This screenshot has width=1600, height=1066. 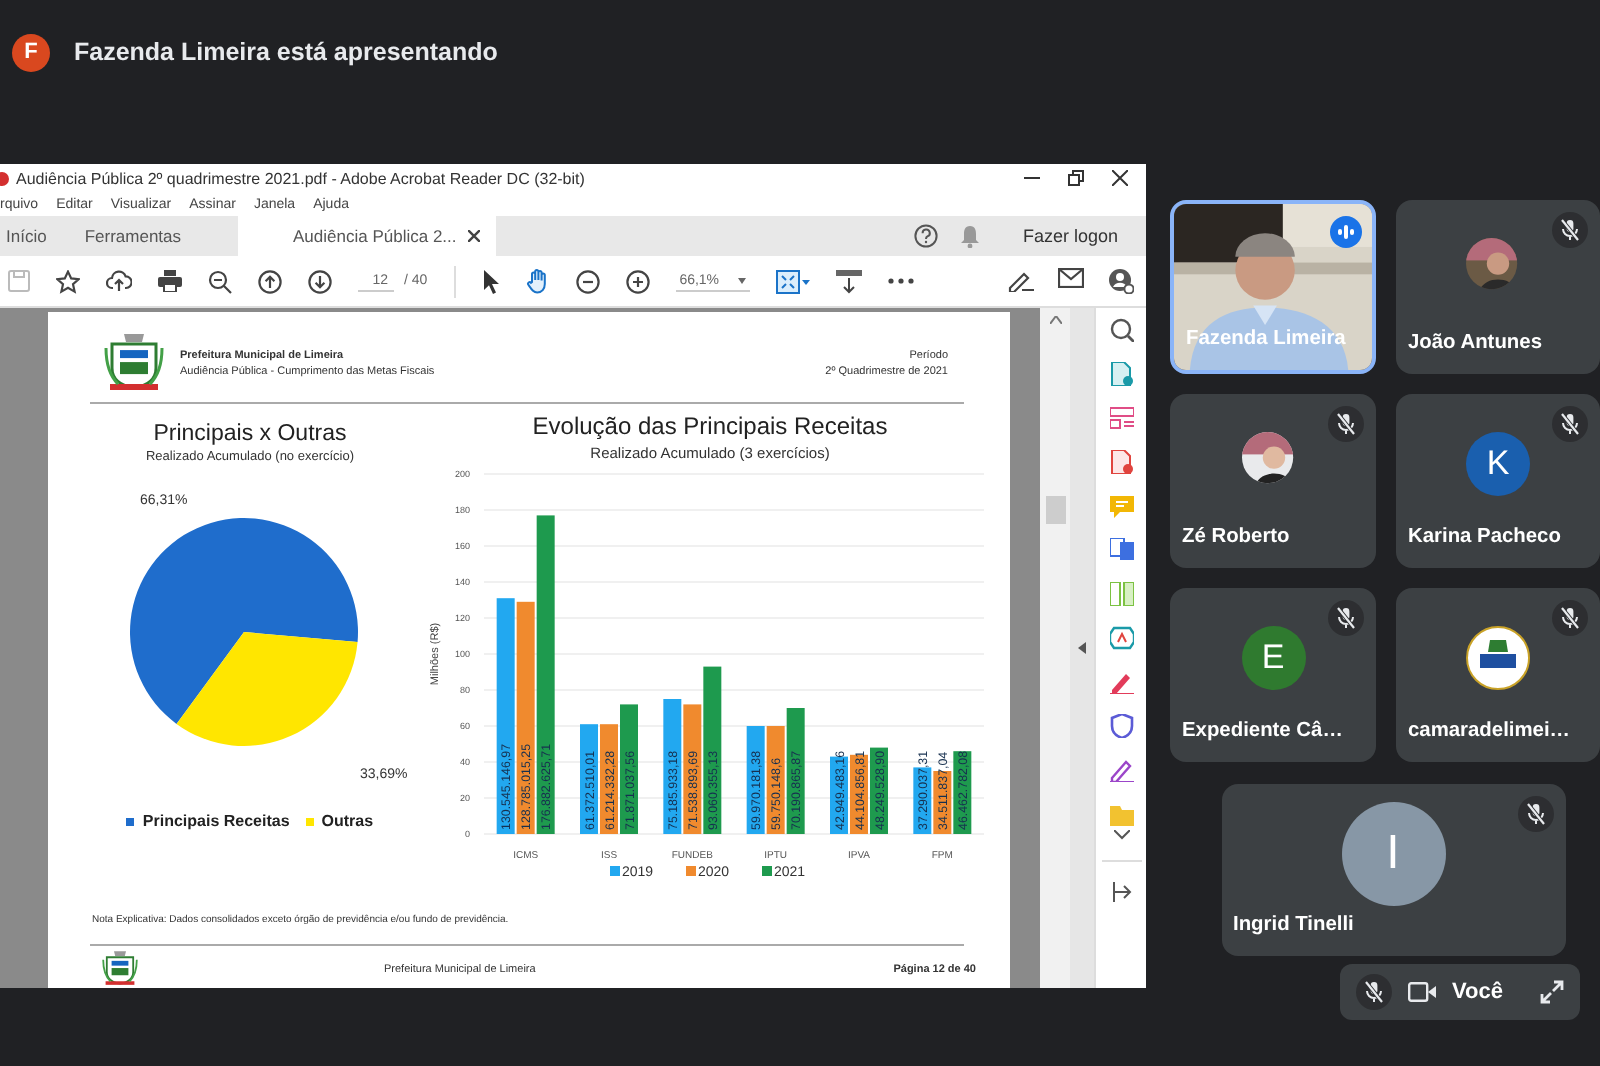 What do you see at coordinates (1393, 853) in the screenshot?
I see `avatar: I` at bounding box center [1393, 853].